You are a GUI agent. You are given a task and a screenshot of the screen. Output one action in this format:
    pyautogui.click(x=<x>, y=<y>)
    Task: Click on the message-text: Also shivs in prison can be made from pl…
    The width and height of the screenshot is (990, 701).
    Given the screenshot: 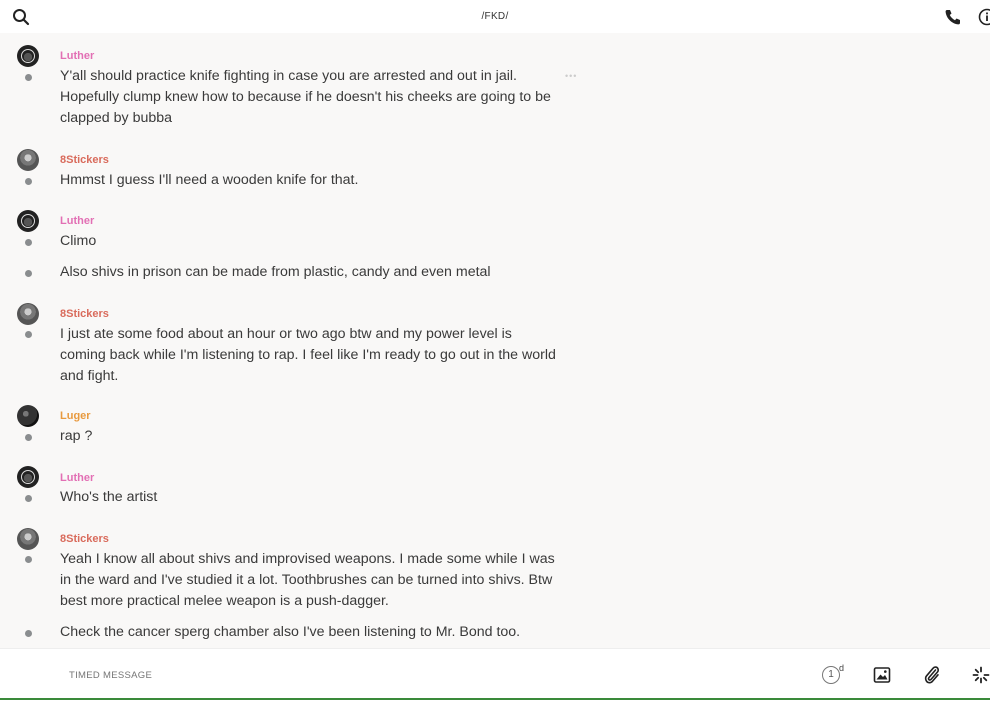 What is the action you would take?
    pyautogui.click(x=310, y=272)
    